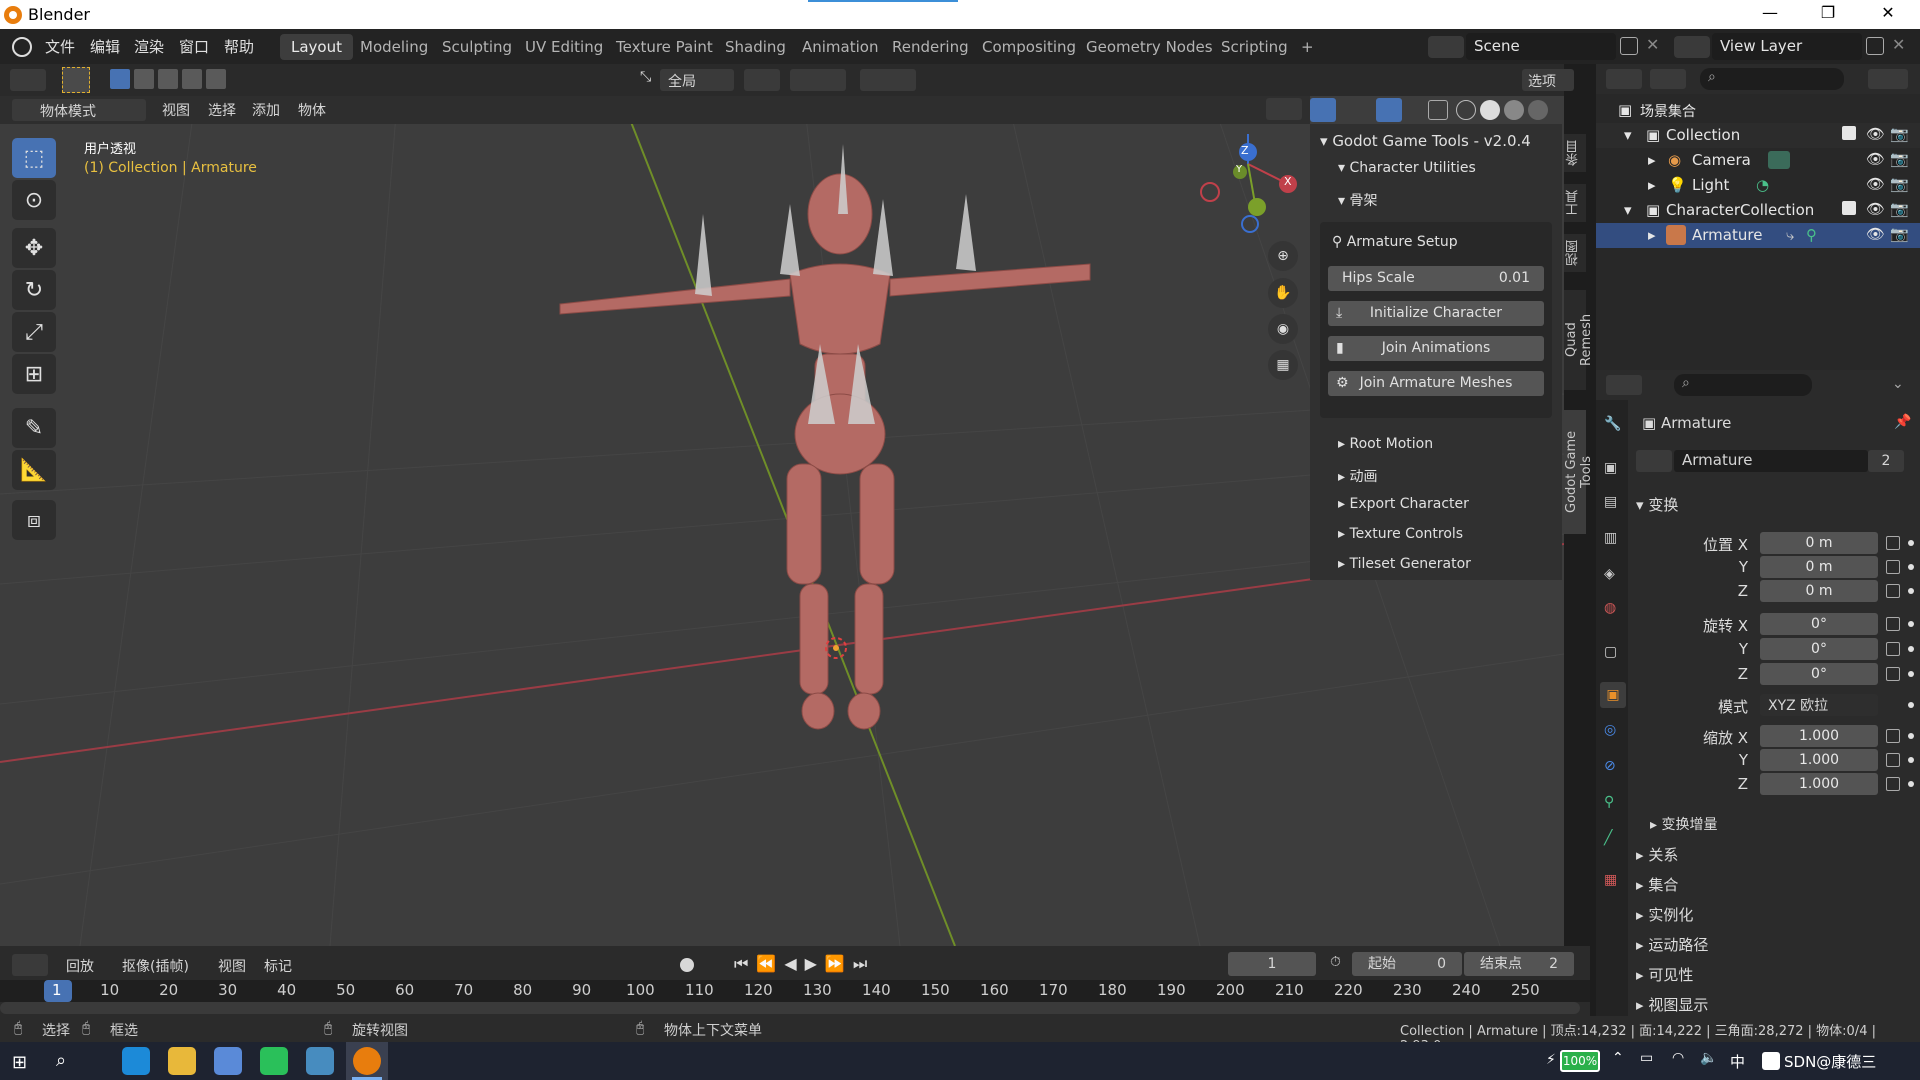 The height and width of the screenshot is (1080, 1920). What do you see at coordinates (1888, 79) in the screenshot?
I see `filter-icon` at bounding box center [1888, 79].